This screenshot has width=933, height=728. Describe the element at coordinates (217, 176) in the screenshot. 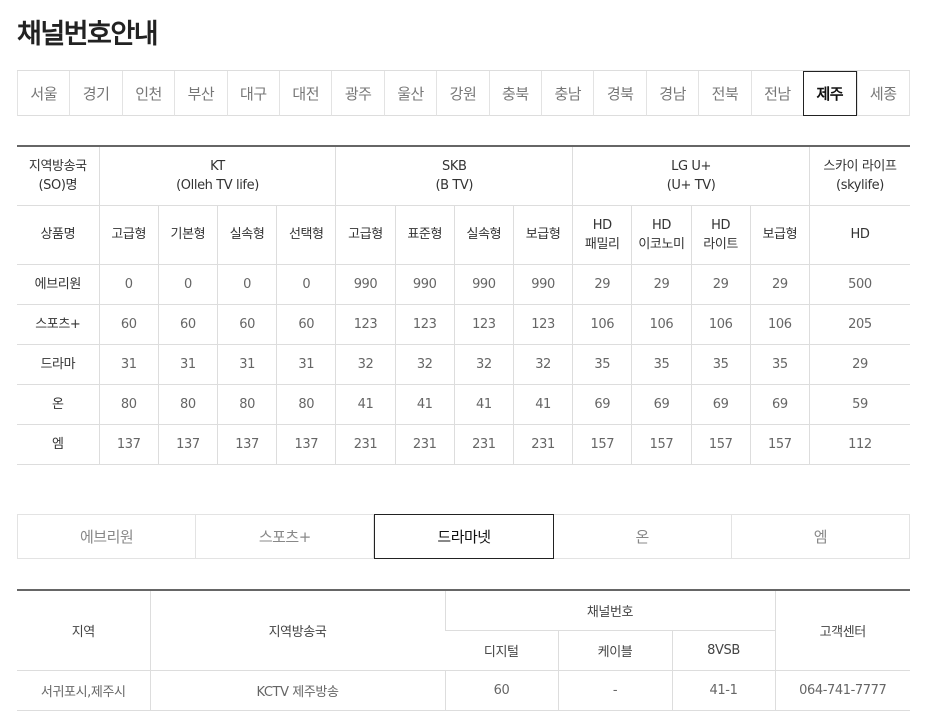

I see `kt-header: KT (Olleh TV life)` at that location.